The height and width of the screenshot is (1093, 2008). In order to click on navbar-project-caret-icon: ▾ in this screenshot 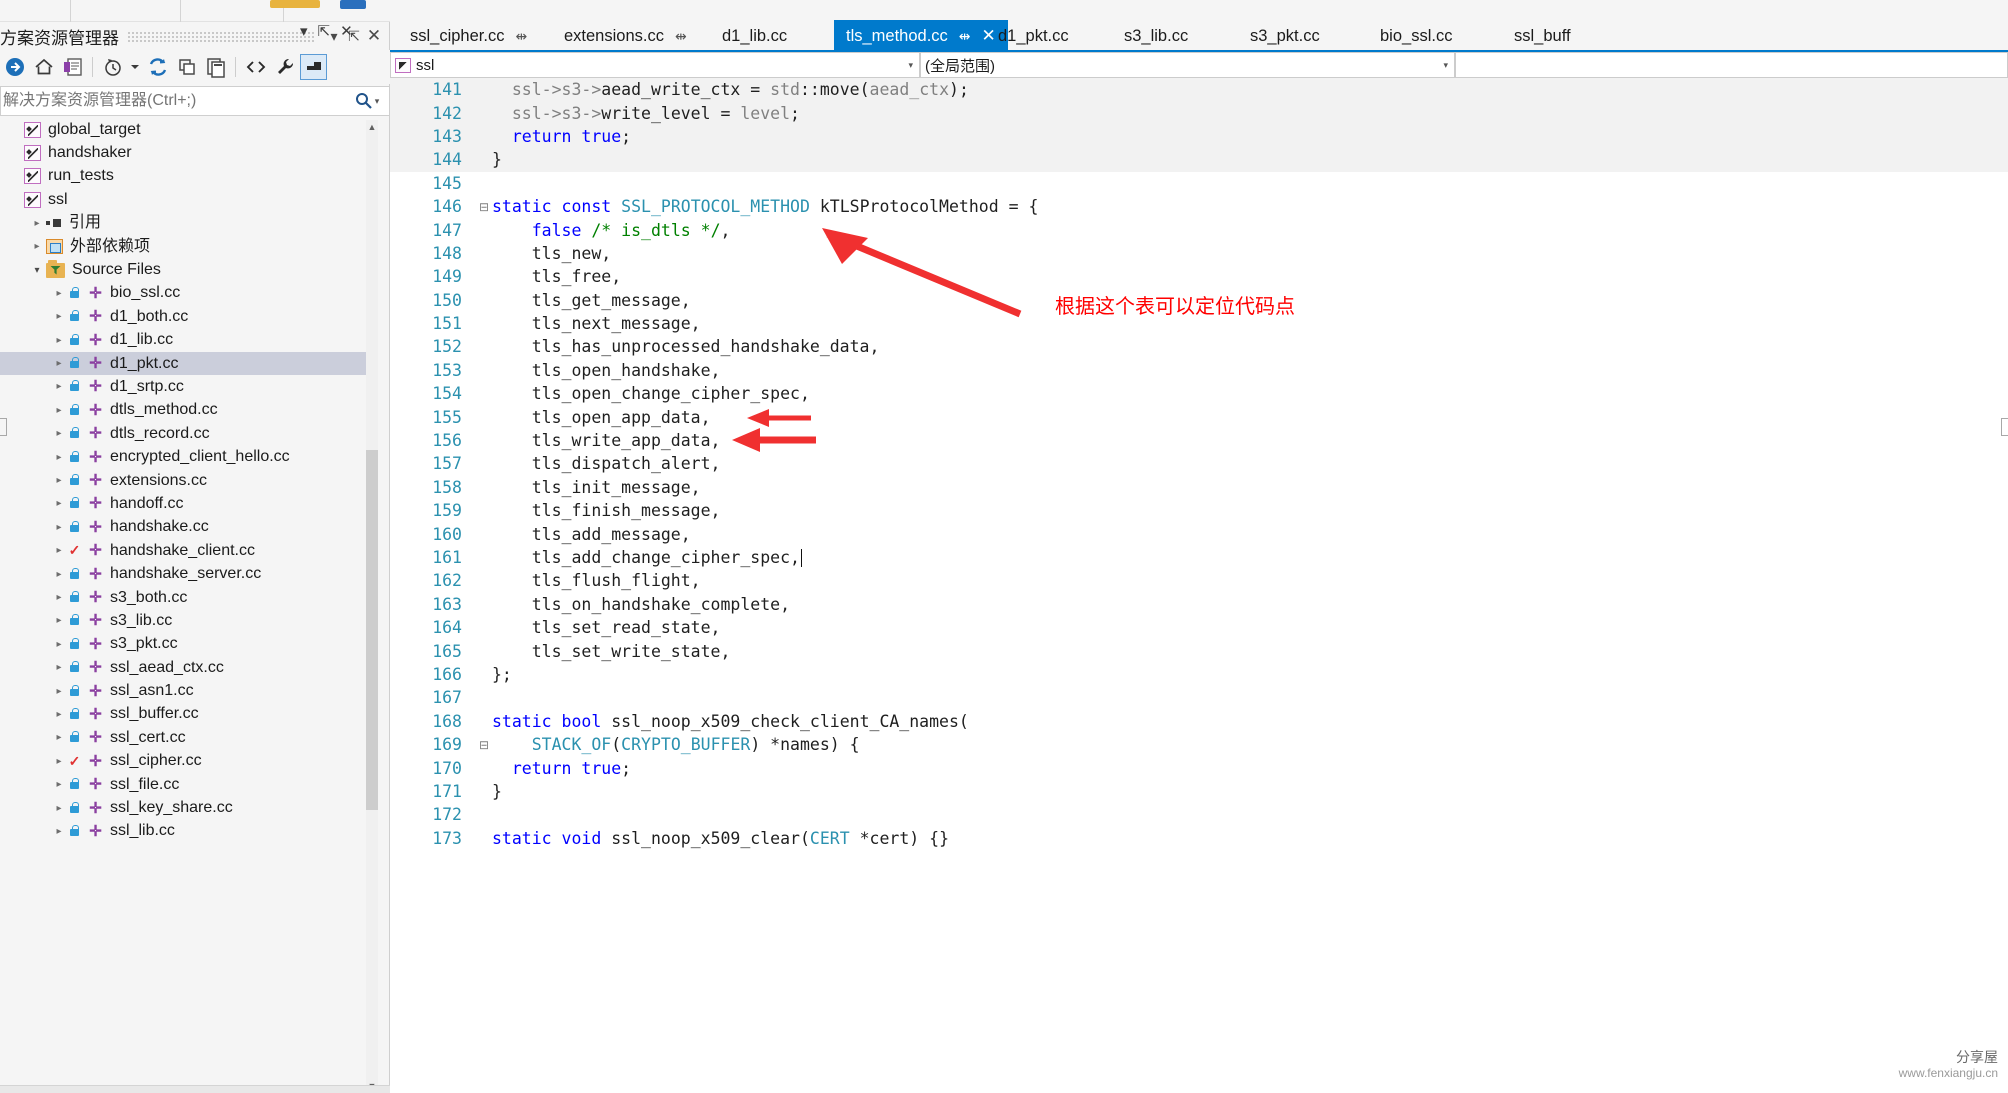, I will do `click(910, 65)`.